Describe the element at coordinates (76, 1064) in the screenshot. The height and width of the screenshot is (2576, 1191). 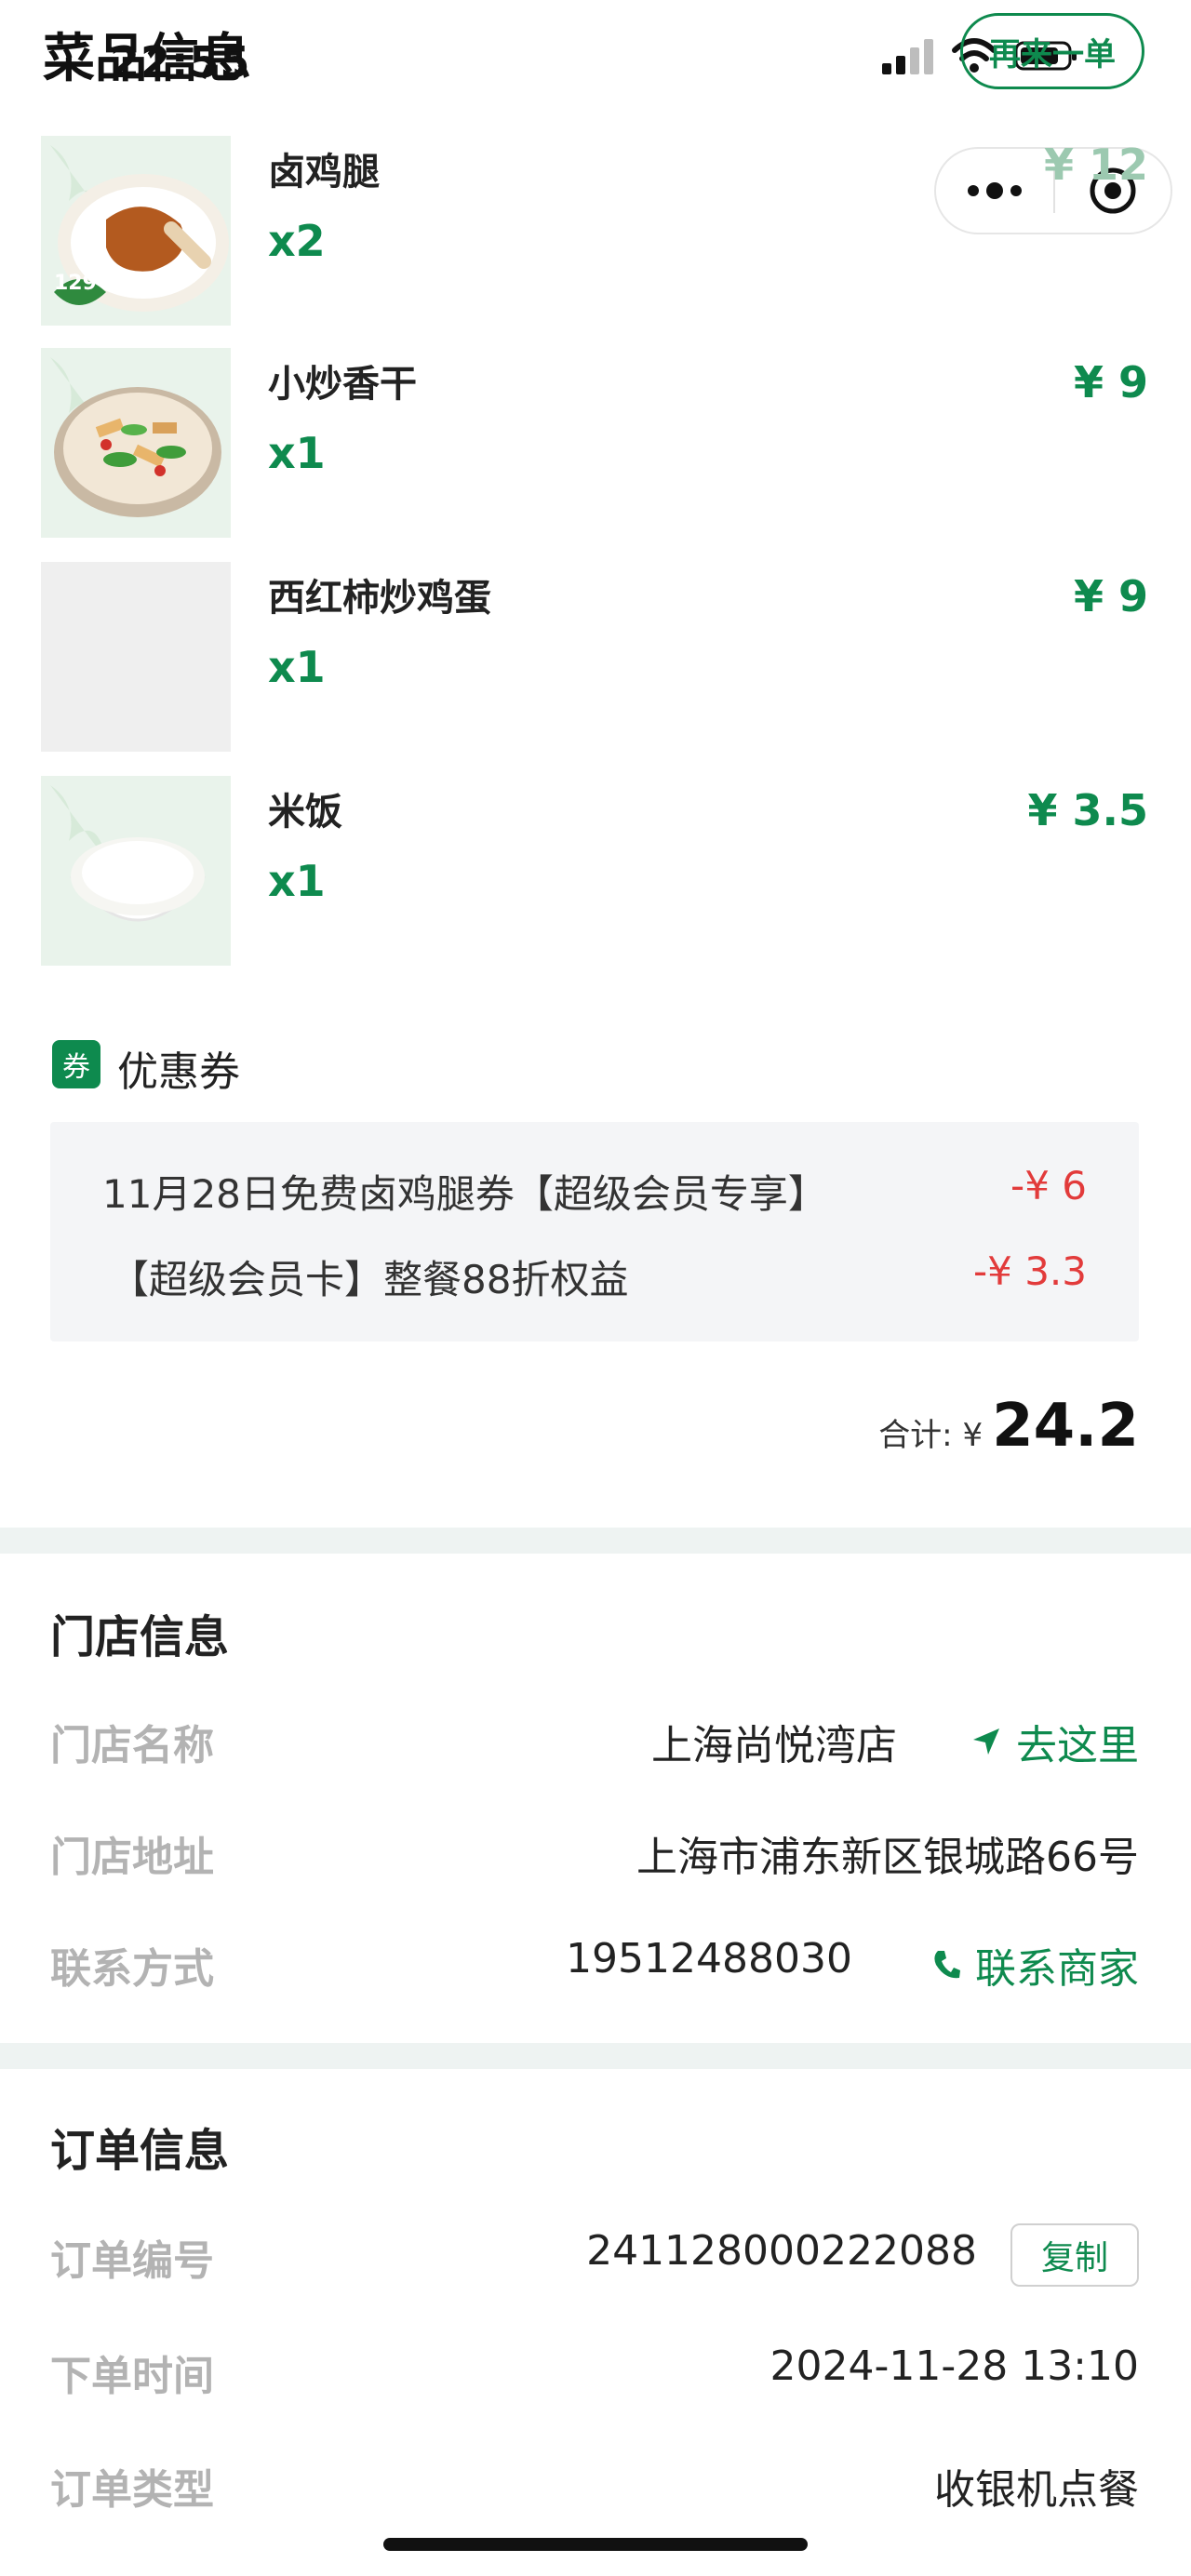
I see `coupon-icon: 券` at that location.